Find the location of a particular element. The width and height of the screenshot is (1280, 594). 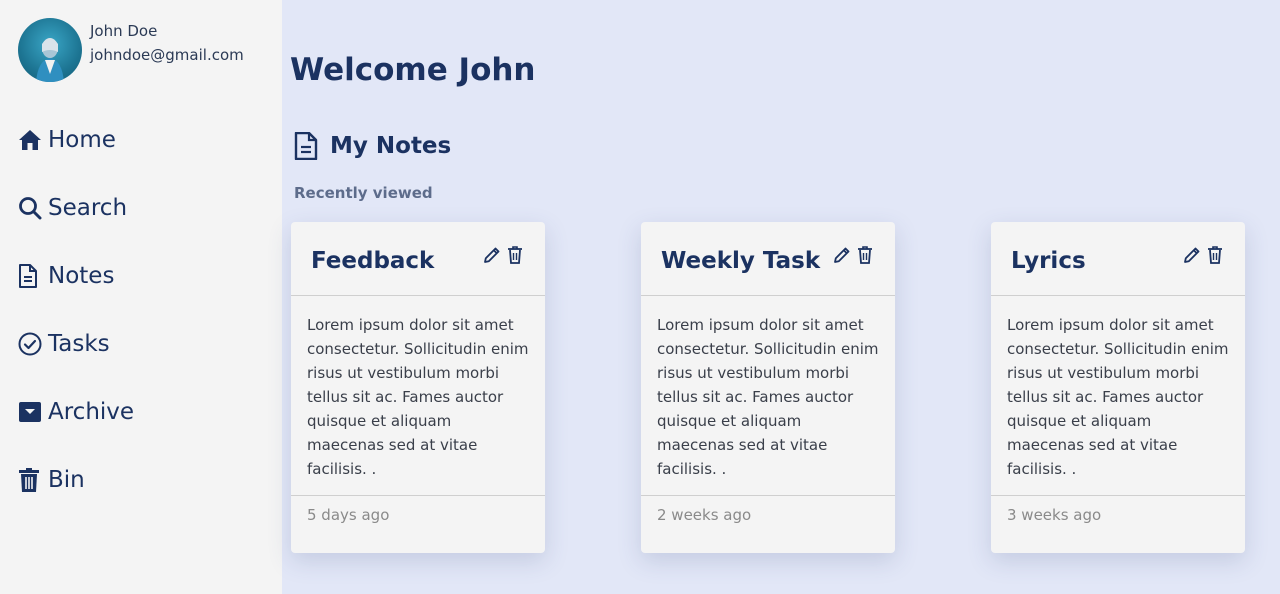

avatar-image is located at coordinates (50, 60).